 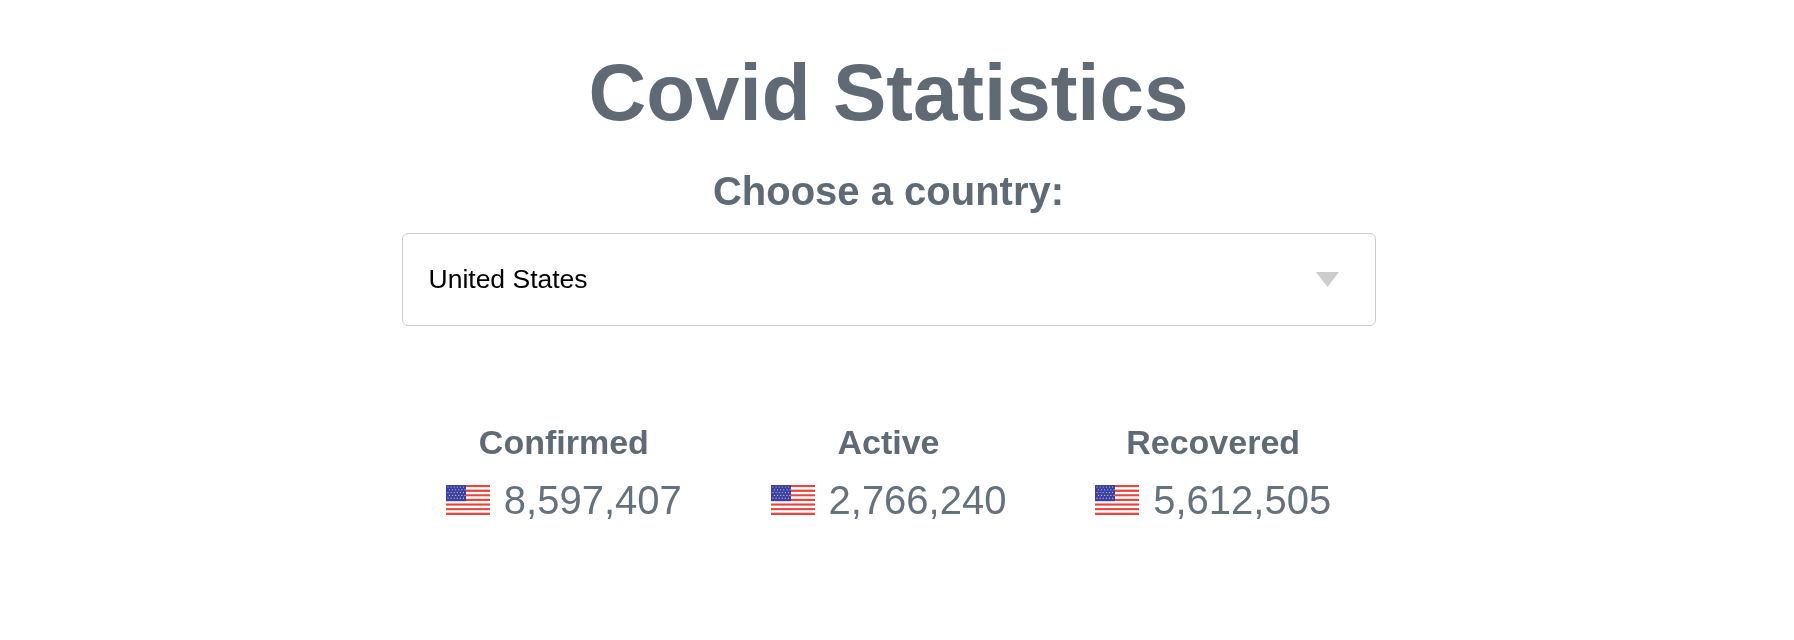 I want to click on stat-value: 2,766,240, so click(x=917, y=500).